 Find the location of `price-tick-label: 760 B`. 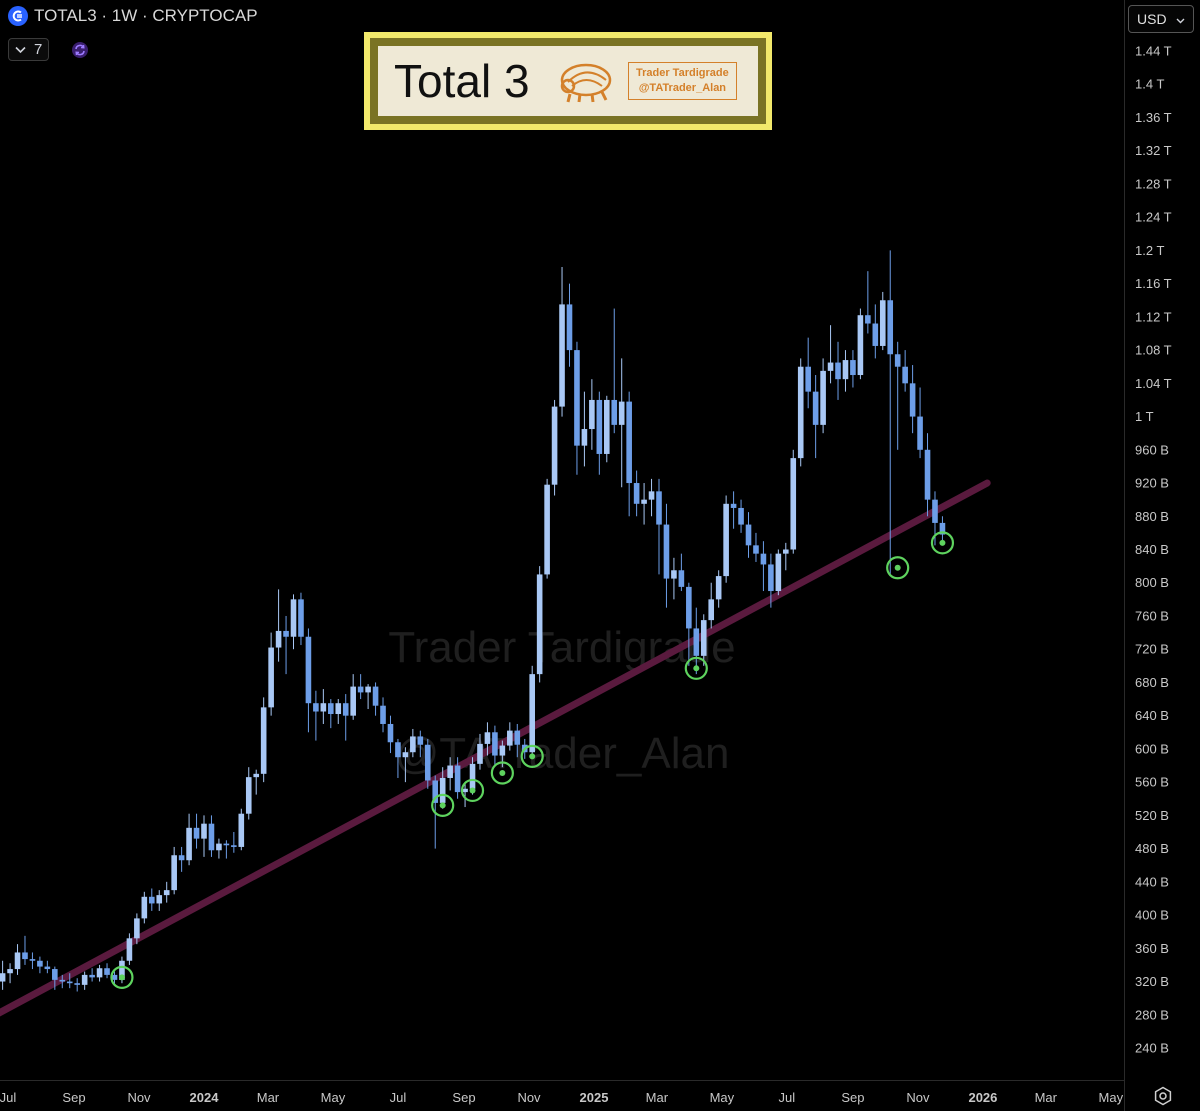

price-tick-label: 760 B is located at coordinates (1152, 615).